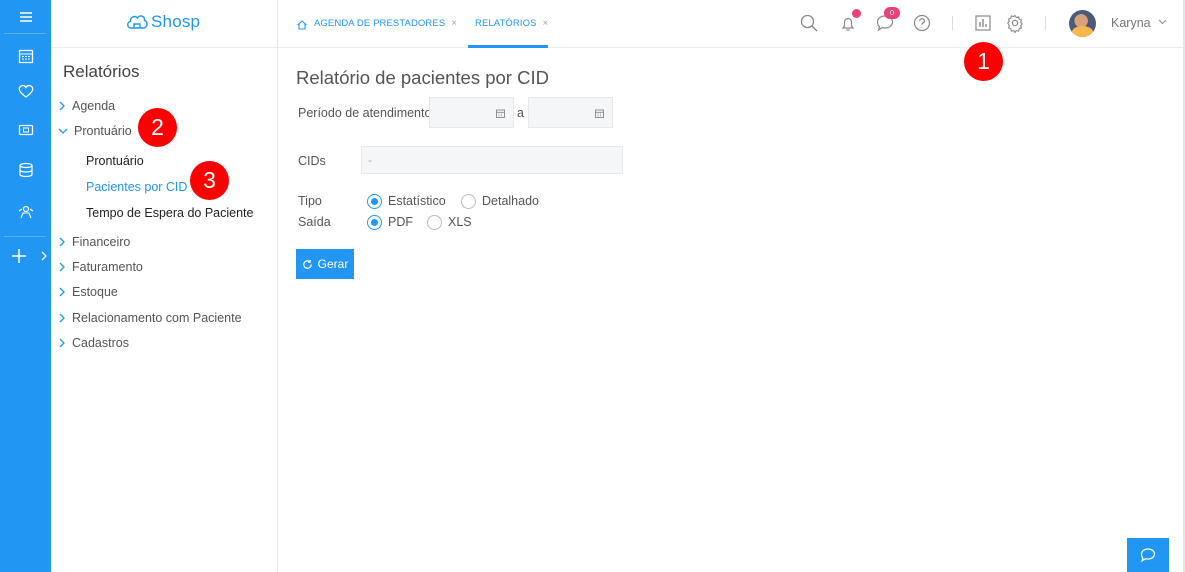 The height and width of the screenshot is (572, 1185). Describe the element at coordinates (374, 222) in the screenshot. I see `saida-pdf-radio` at that location.